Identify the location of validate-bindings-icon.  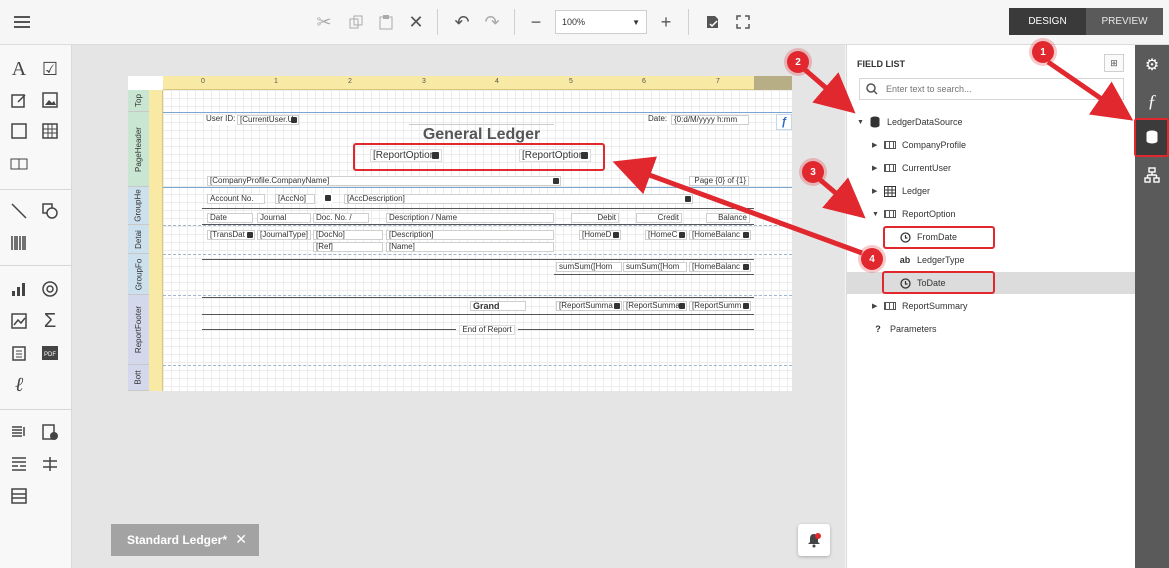
(712, 22).